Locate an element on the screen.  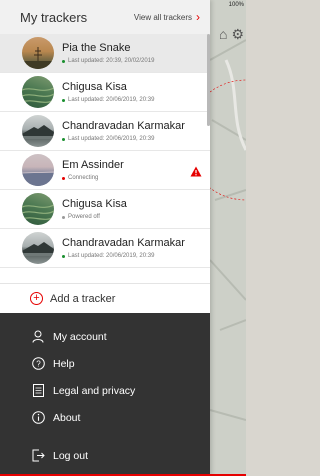
menu-item-label: Help is located at coordinates (64, 363).